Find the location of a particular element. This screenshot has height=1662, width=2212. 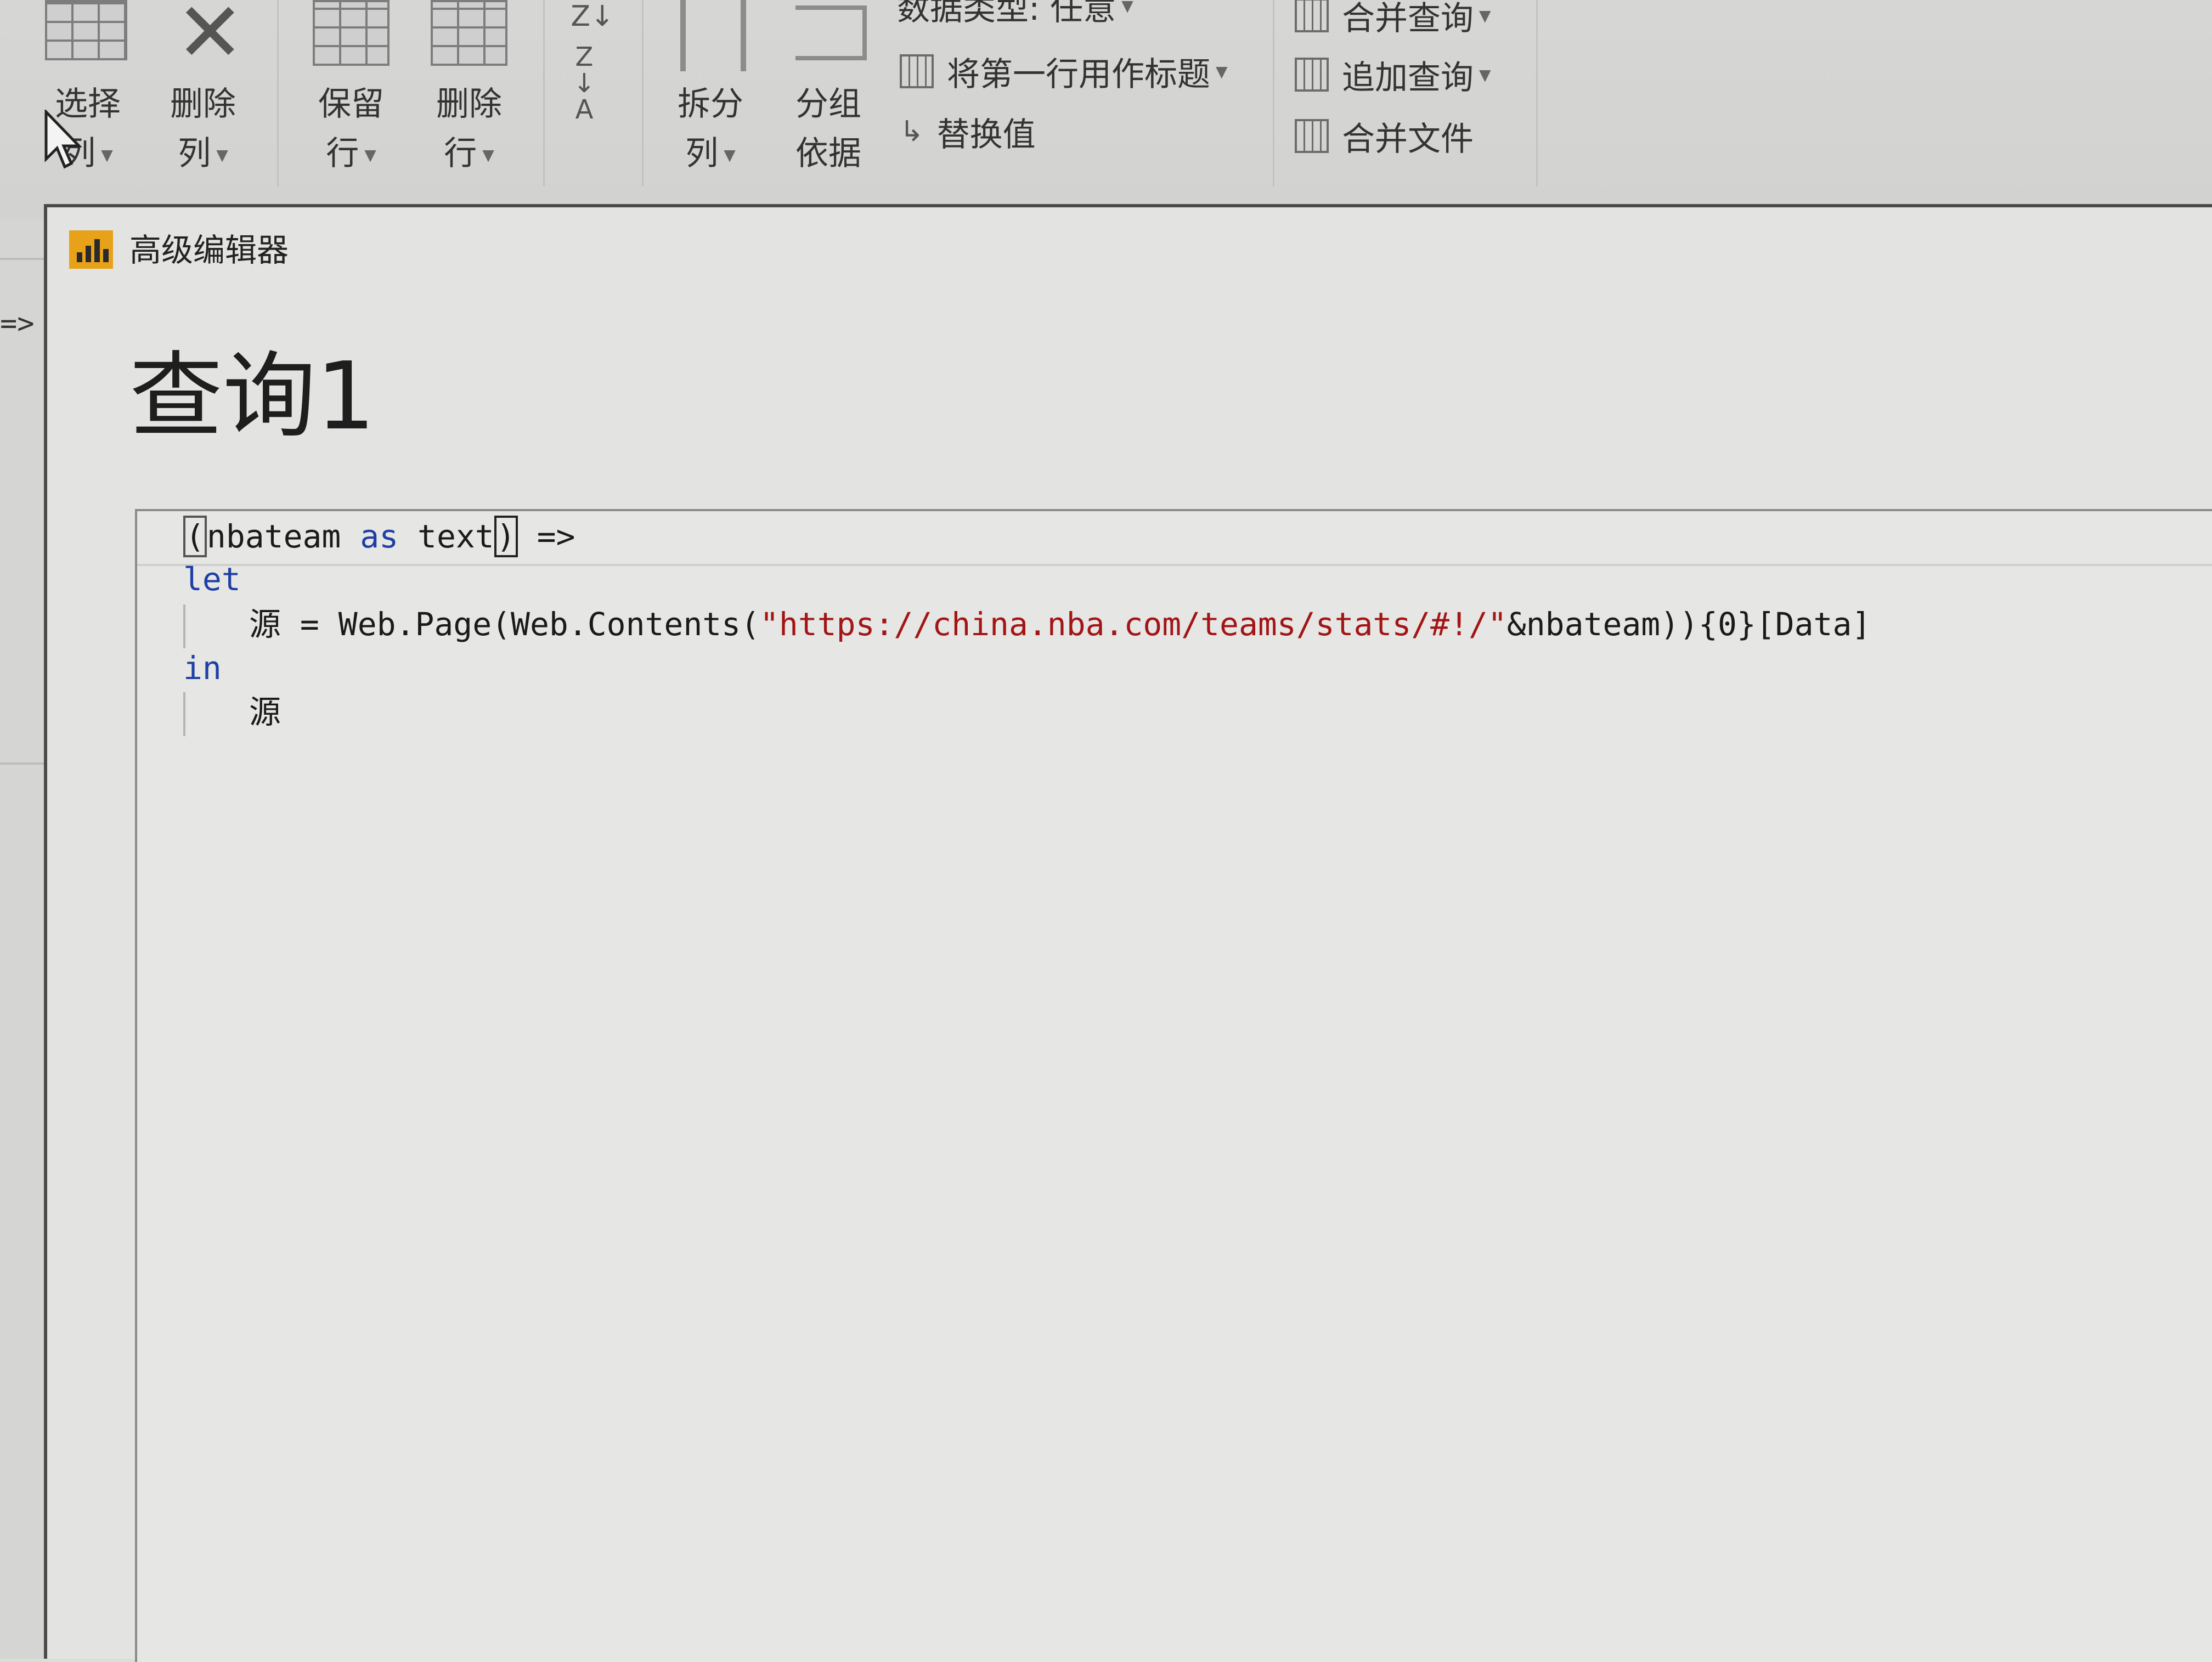

keyword-as: as is located at coordinates (380, 536).